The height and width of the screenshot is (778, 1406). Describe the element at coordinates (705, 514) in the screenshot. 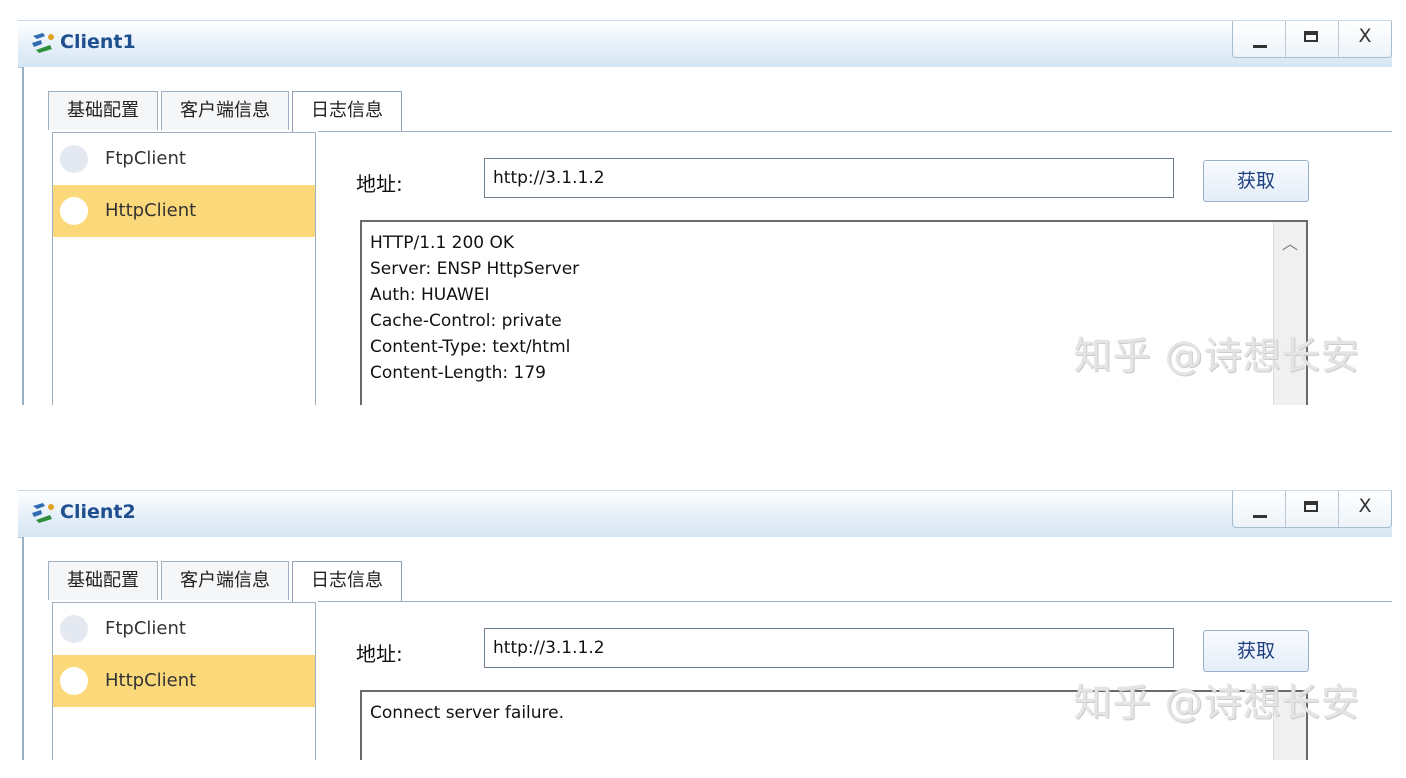

I see `title-bar: Client2 X` at that location.